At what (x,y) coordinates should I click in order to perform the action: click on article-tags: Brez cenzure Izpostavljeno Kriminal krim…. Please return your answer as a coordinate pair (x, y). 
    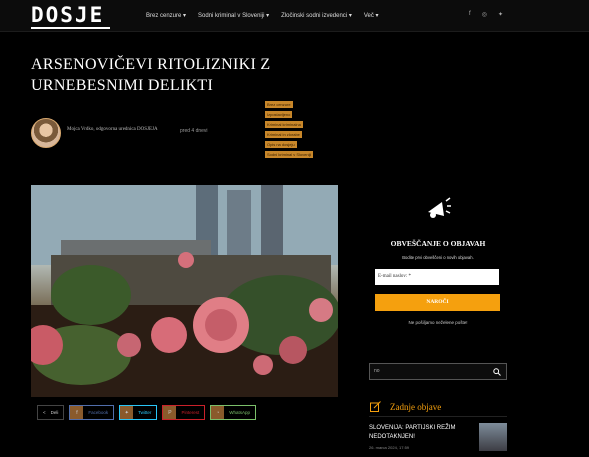
    Looking at the image, I should click on (289, 129).